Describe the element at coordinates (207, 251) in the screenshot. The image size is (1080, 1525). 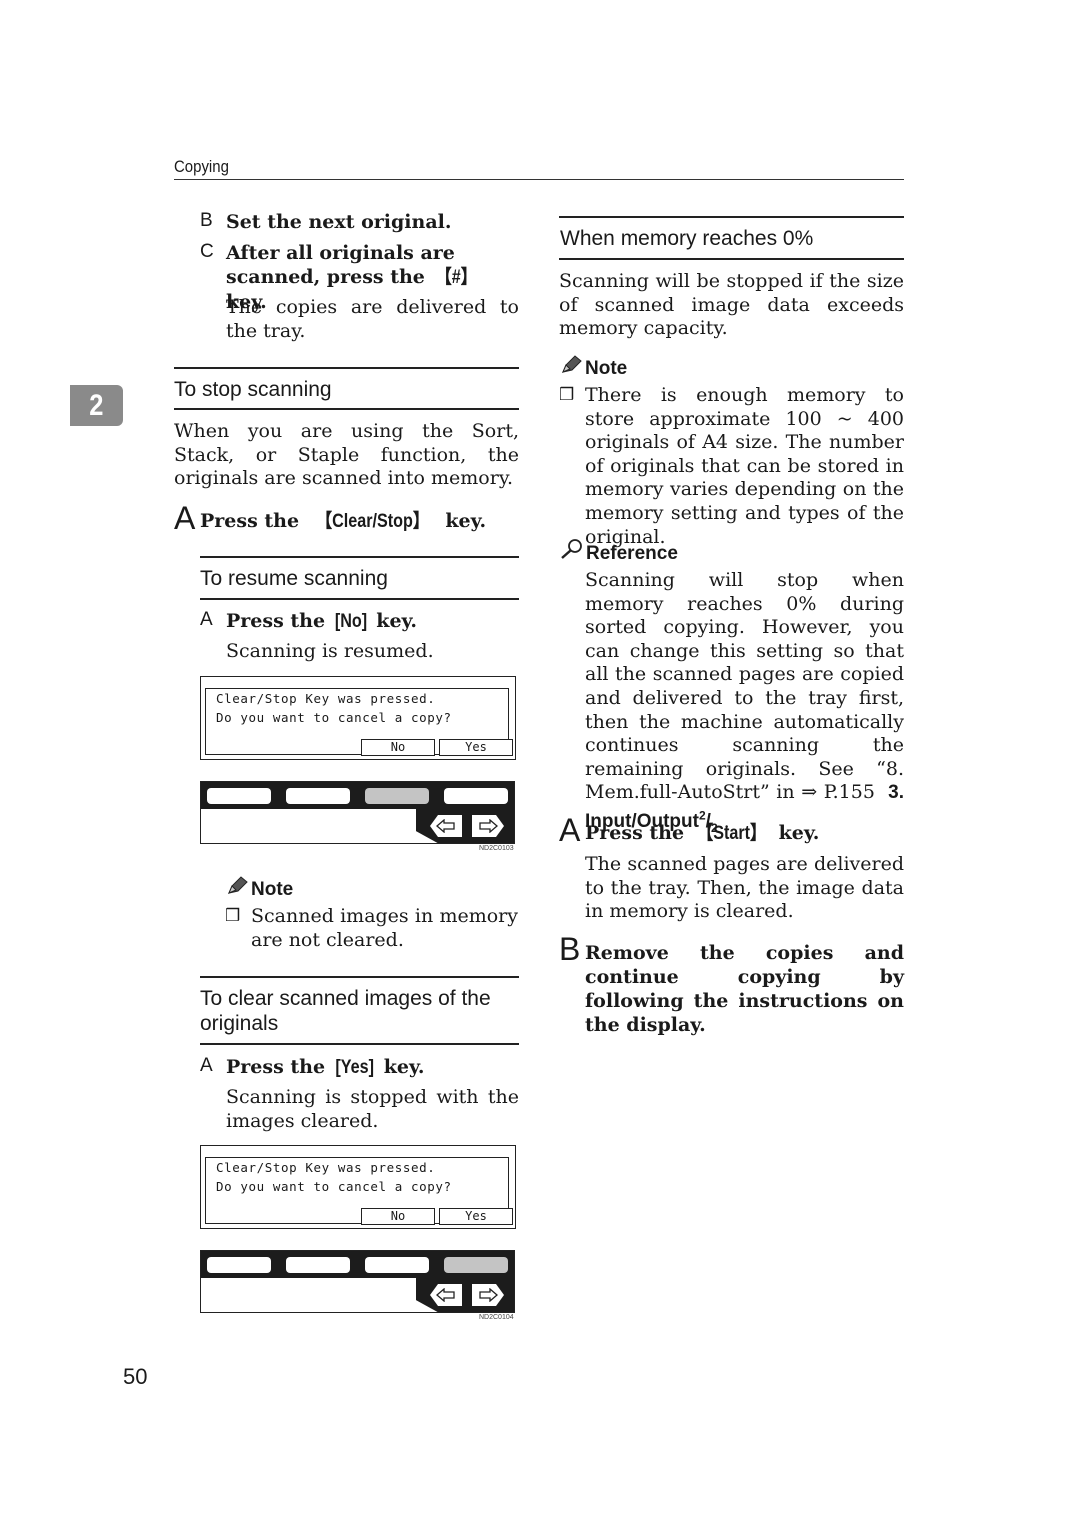
I see `step-letter-c: C` at that location.